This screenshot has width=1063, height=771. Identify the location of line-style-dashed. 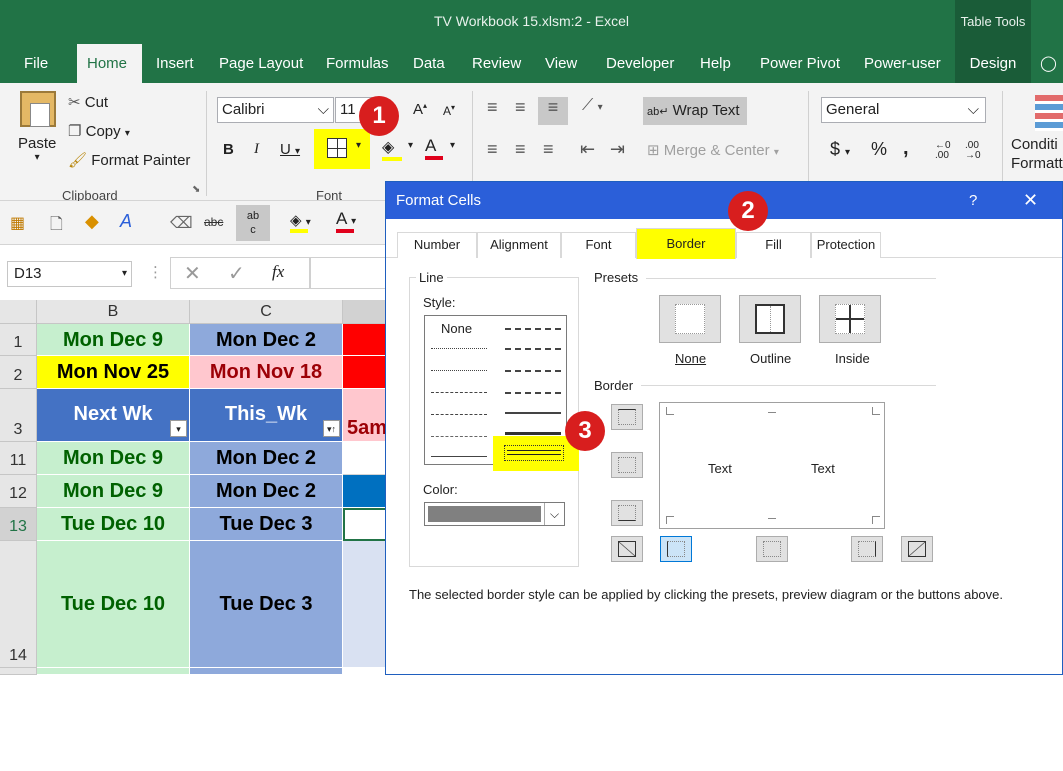
(459, 436).